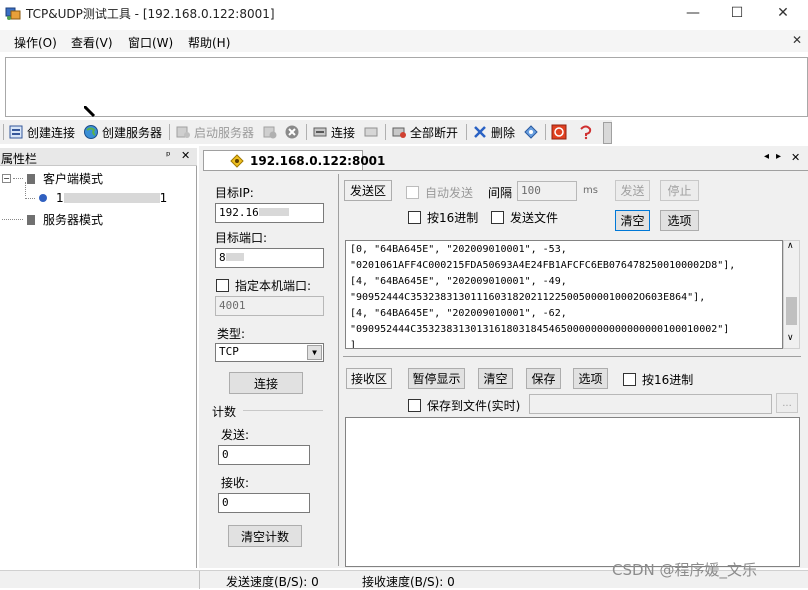 Image resolution: width=808 pixels, height=590 pixels. I want to click on menu-window: 窗口(W), so click(150, 42).